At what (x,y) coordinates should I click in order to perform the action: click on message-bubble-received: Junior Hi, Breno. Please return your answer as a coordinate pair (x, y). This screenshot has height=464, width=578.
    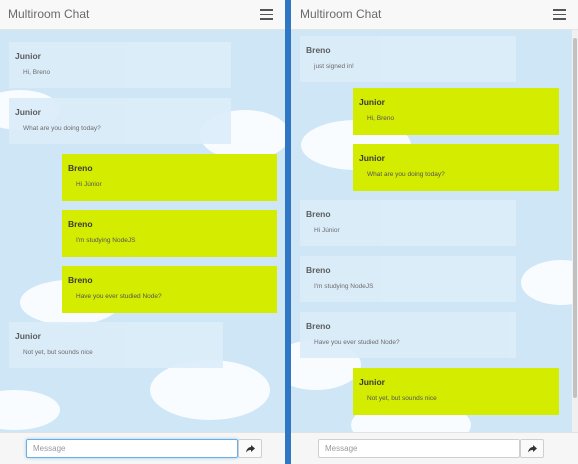
    Looking at the image, I should click on (120, 65).